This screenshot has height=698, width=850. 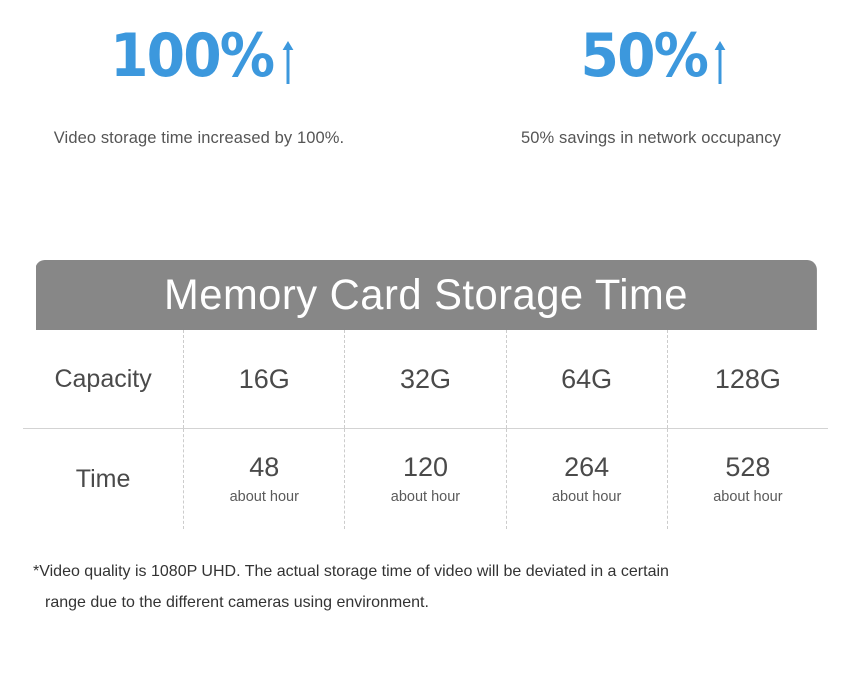 I want to click on table-cell-capacity-1: 16G, so click(x=264, y=379).